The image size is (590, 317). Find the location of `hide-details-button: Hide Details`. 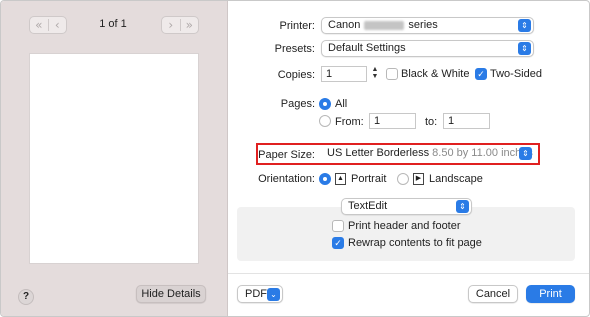

hide-details-button: Hide Details is located at coordinates (171, 294).